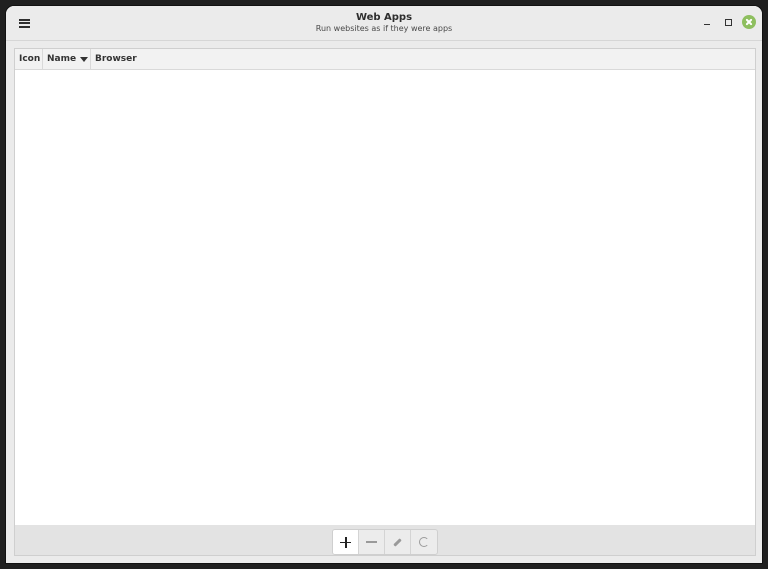  What do you see at coordinates (384, 28) in the screenshot?
I see `window-subtitle: Run websites as if they were apps` at bounding box center [384, 28].